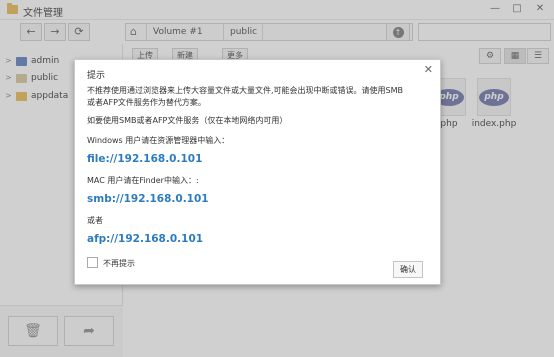 The image size is (554, 357). I want to click on or-text: 或者, so click(95, 220).